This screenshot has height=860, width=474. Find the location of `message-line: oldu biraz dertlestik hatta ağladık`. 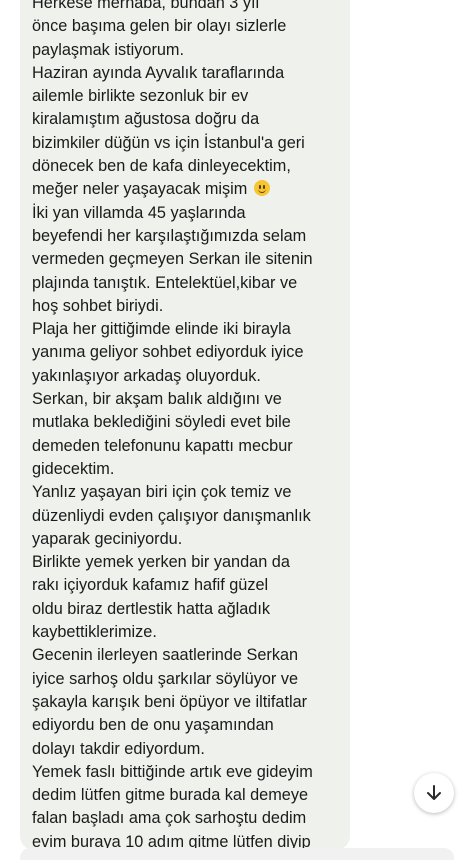

message-line: oldu biraz dertlestik hatta ağladık is located at coordinates (191, 609).